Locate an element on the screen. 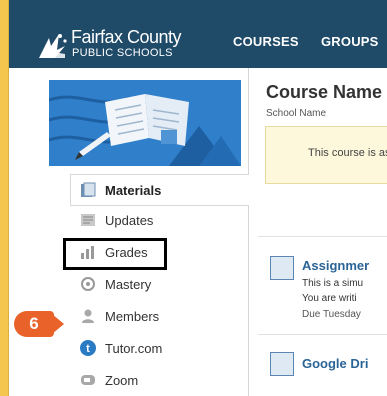 The width and height of the screenshot is (387, 396). school-name: School Name is located at coordinates (296, 113).